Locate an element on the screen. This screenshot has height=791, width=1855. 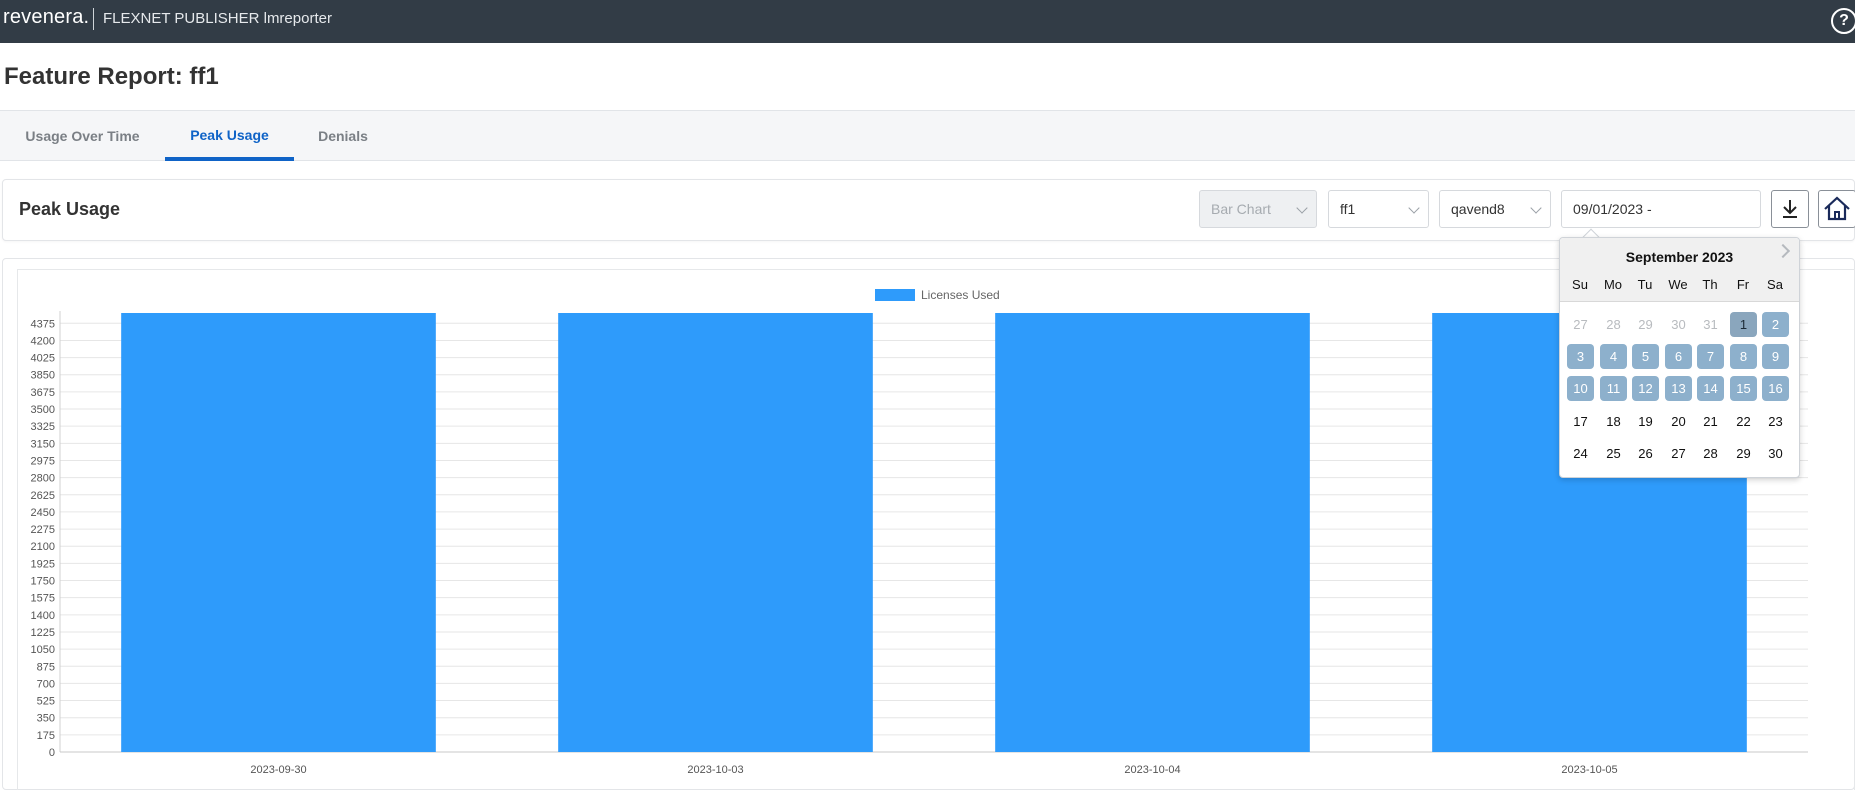
app-title: FLEXNET PUBLISHER lmreporter is located at coordinates (217, 18).